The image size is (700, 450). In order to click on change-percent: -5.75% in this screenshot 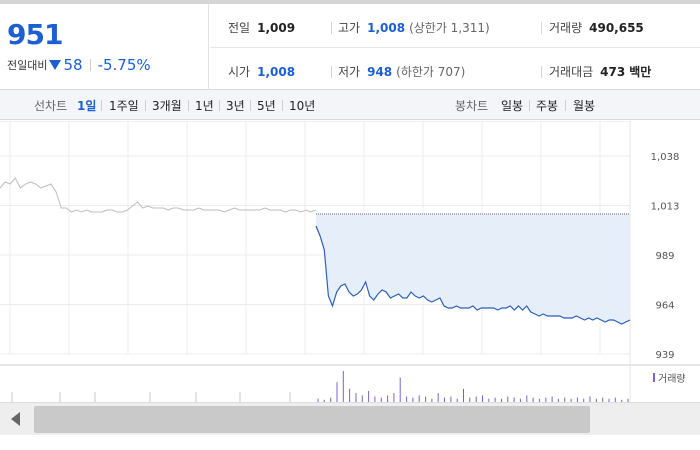, I will do `click(124, 65)`.